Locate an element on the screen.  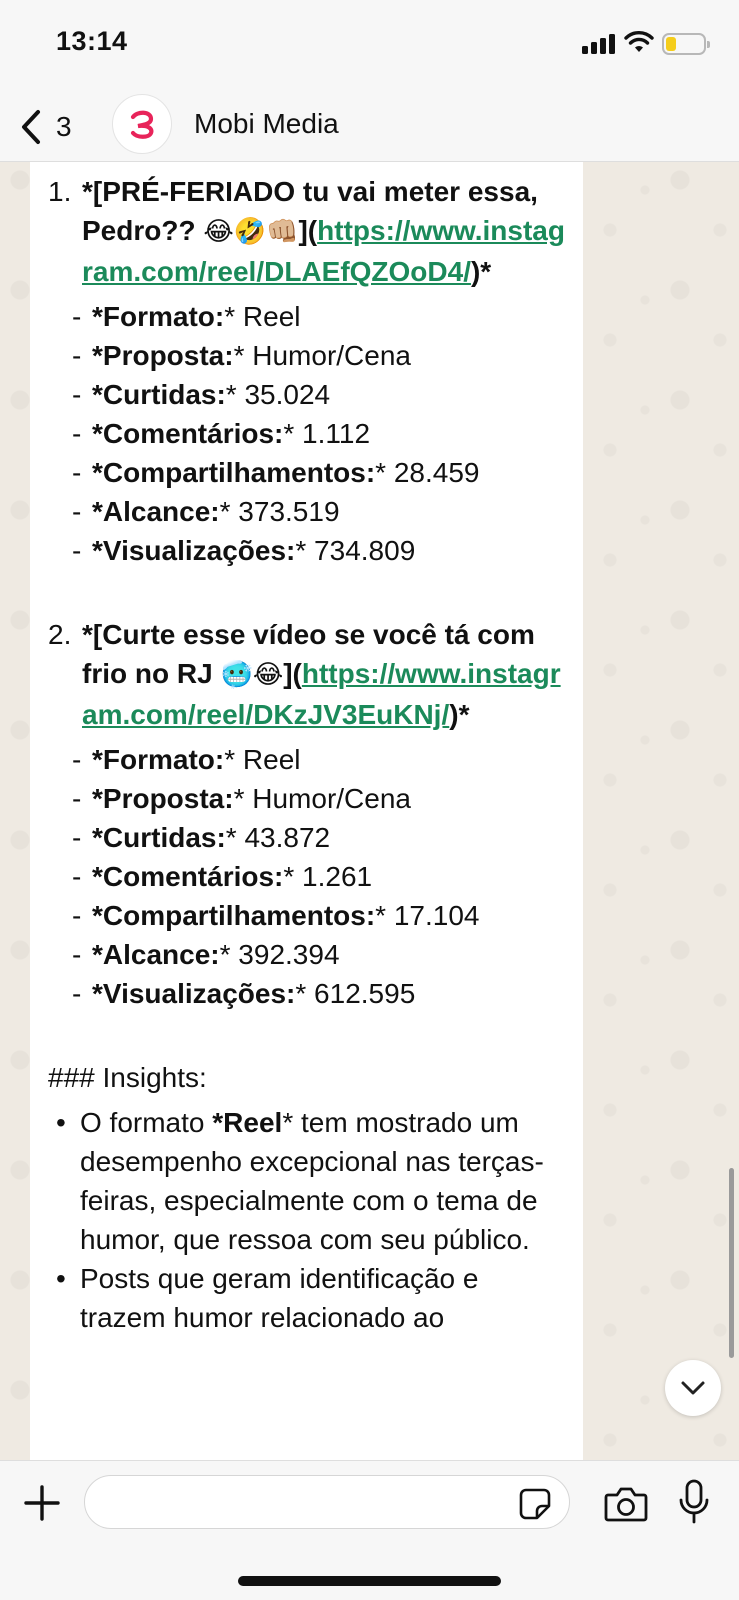
insight-bold: *Reel is located at coordinates (247, 1122).